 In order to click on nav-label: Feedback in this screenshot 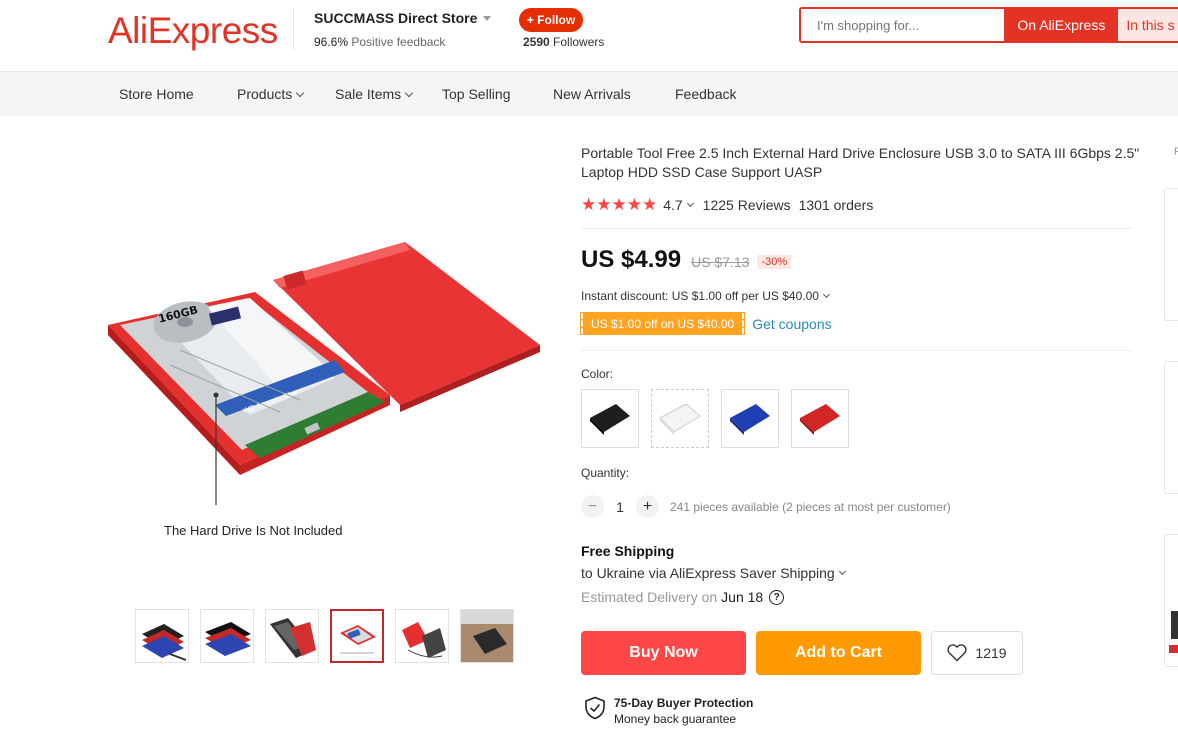, I will do `click(706, 94)`.